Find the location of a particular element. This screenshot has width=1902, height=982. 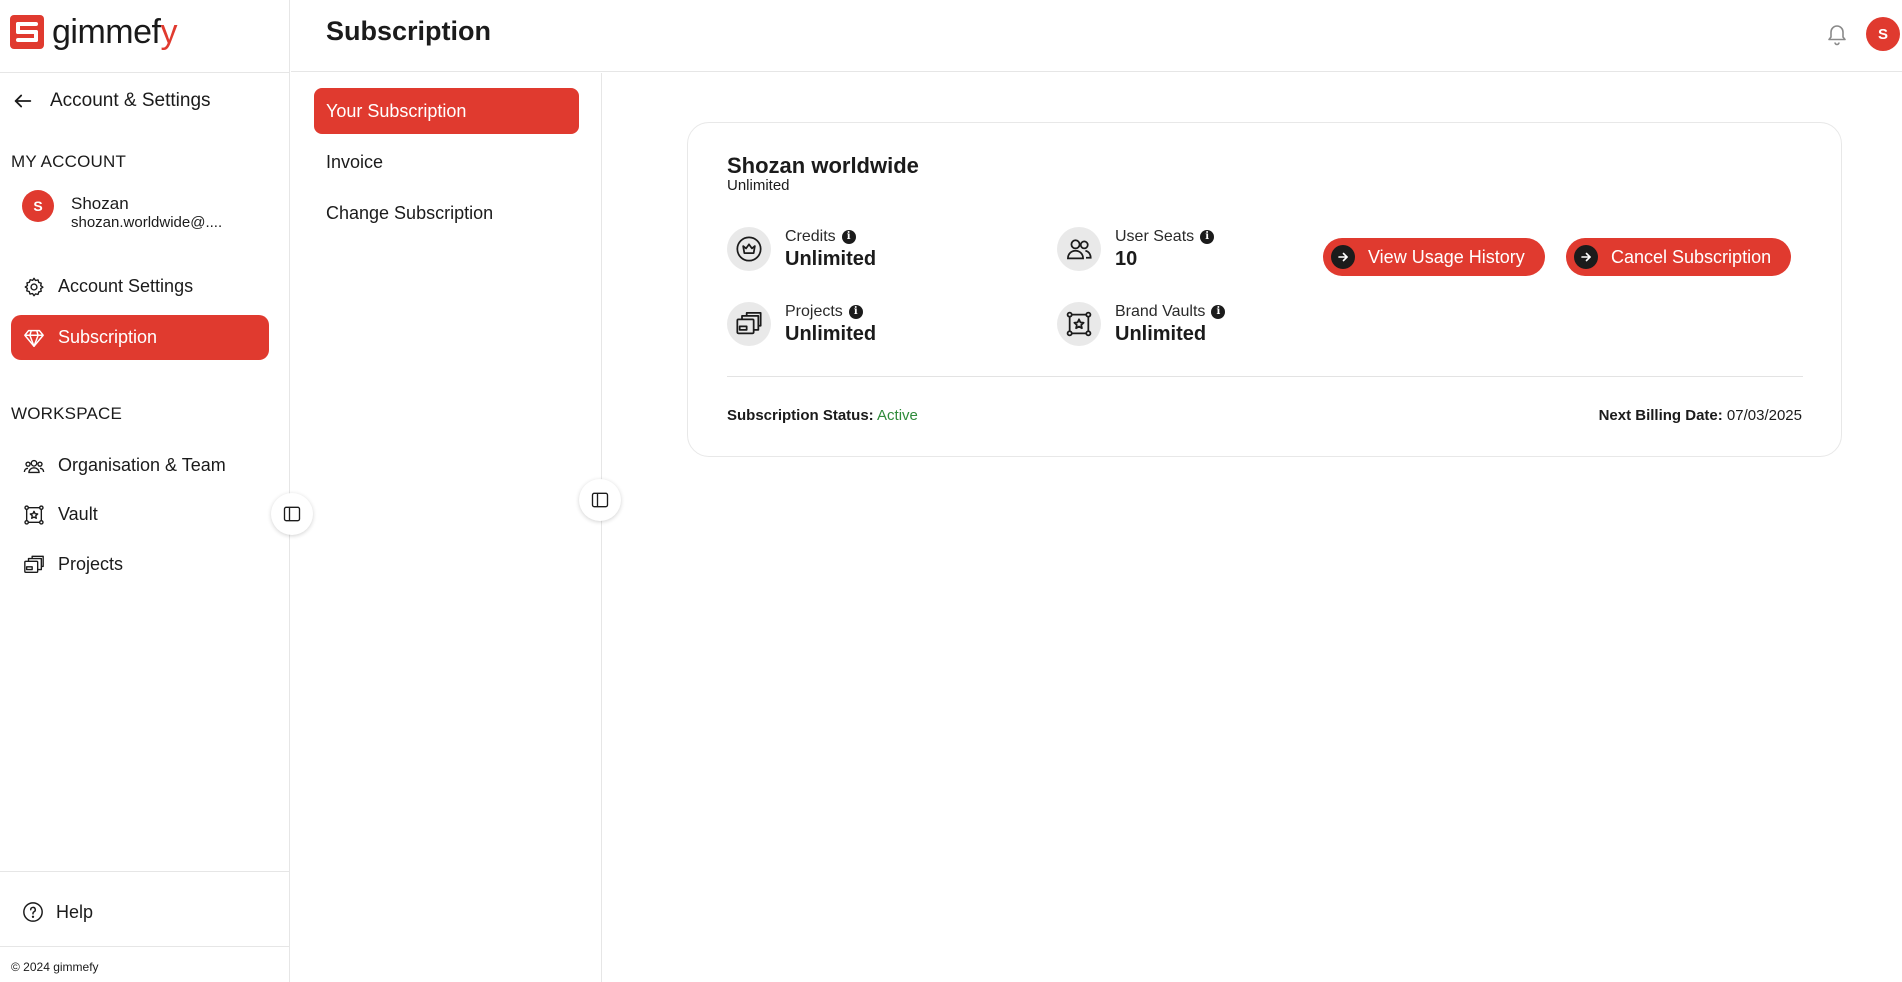

stat-projects: Projects i Unlimited is located at coordinates (801, 324).